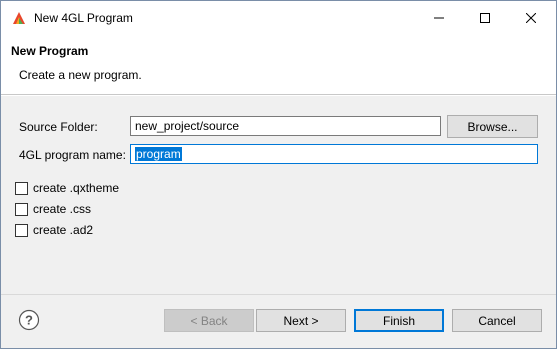 Image resolution: width=557 pixels, height=349 pixels. What do you see at coordinates (83, 18) in the screenshot?
I see `window-title: New 4GL Program` at bounding box center [83, 18].